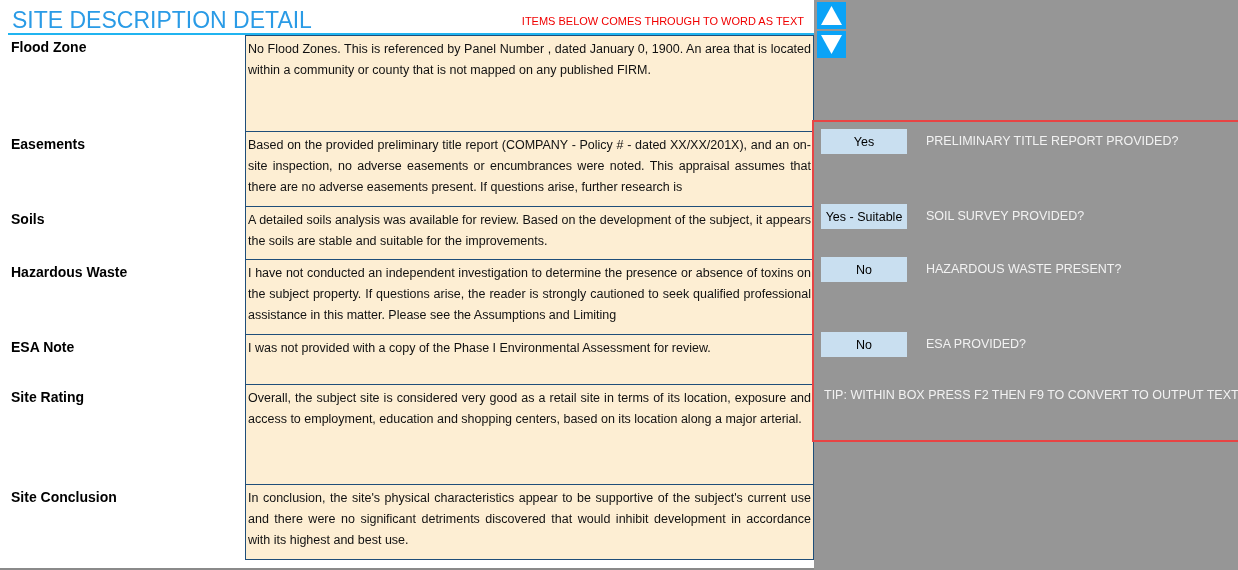 The width and height of the screenshot is (1238, 570). I want to click on up-triangle-icon, so click(831, 15).